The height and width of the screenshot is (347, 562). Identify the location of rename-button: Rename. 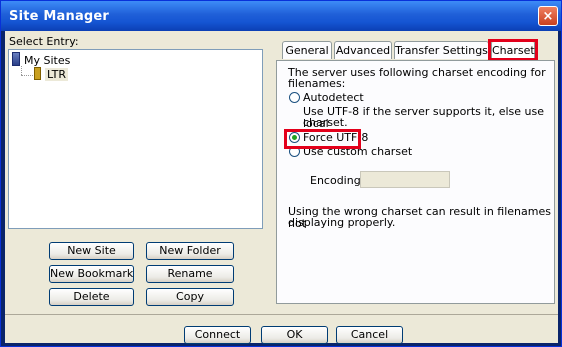
(190, 274).